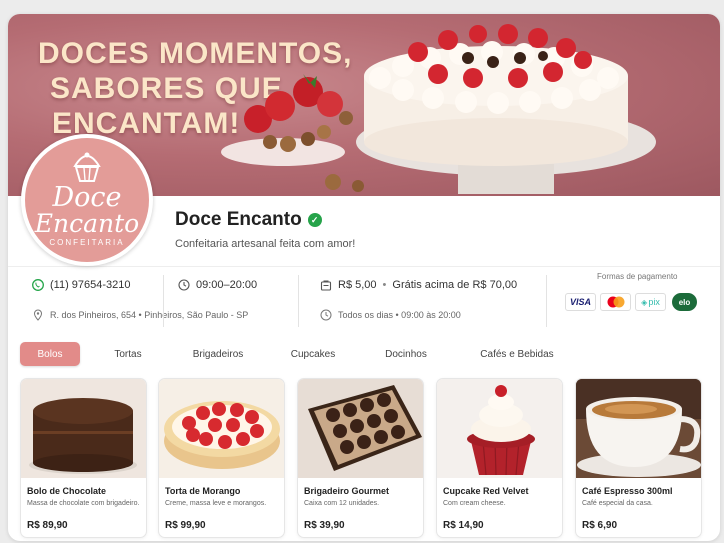  I want to click on brigadeiro-box-image, so click(360, 428).